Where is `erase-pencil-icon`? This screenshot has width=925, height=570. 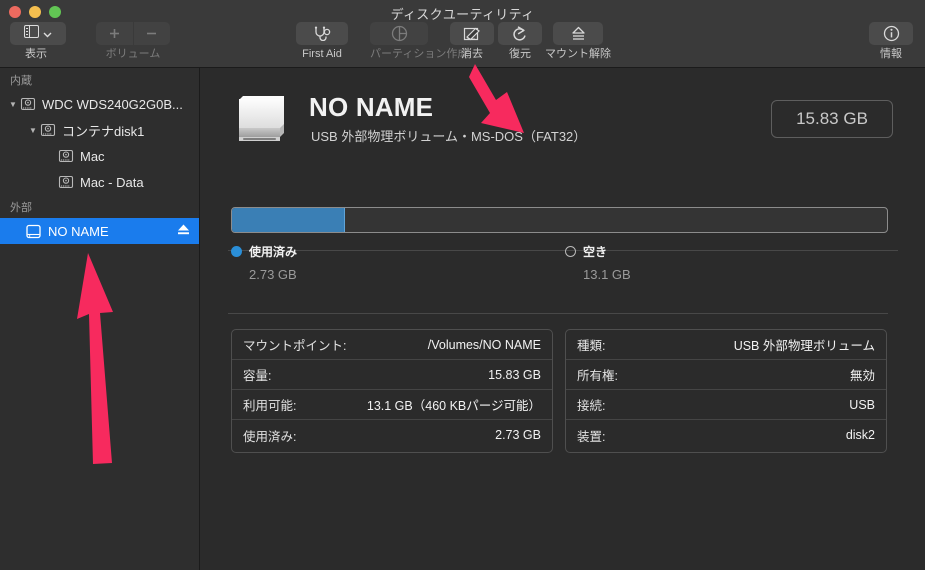 erase-pencil-icon is located at coordinates (471, 33).